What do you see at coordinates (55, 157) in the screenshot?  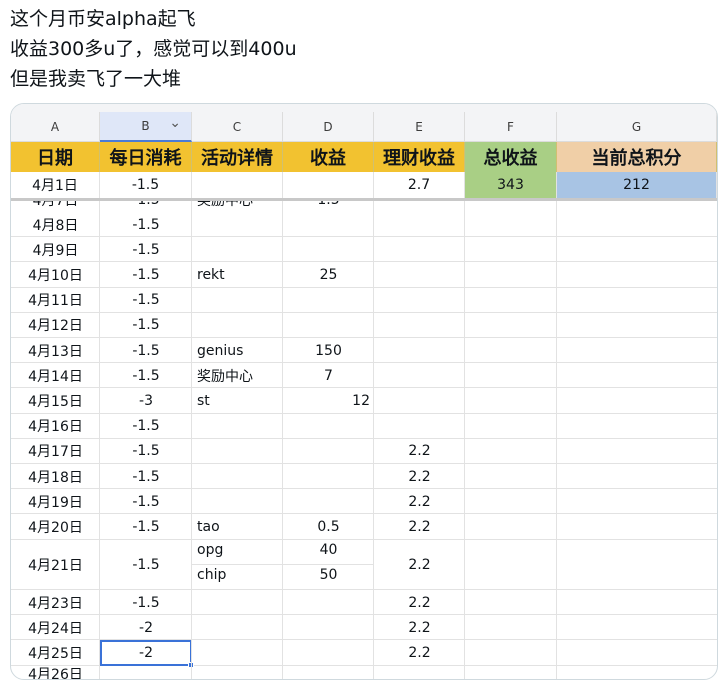 I see `header-cell-1: 日期` at bounding box center [55, 157].